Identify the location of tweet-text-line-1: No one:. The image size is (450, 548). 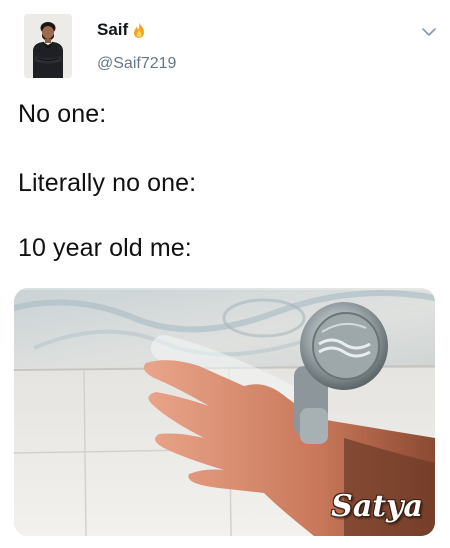
(62, 114).